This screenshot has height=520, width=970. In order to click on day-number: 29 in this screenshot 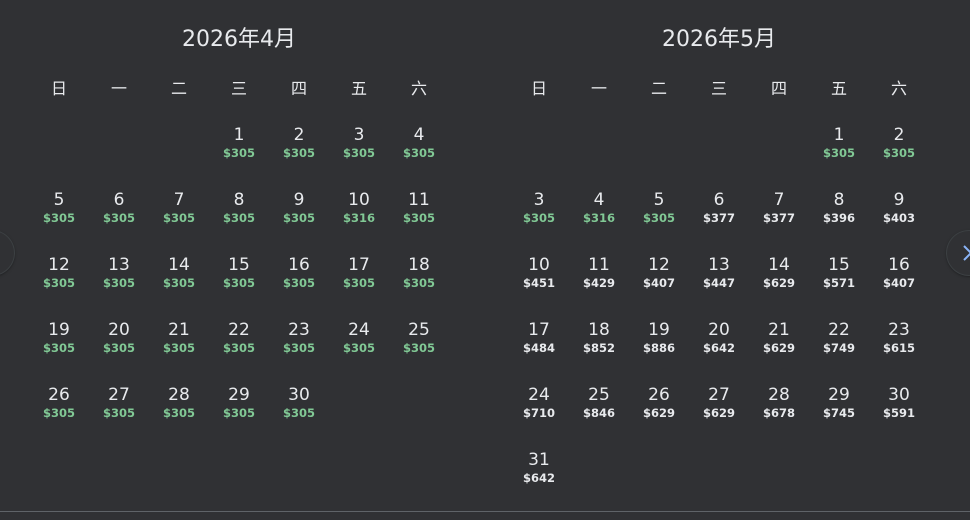, I will do `click(239, 395)`.